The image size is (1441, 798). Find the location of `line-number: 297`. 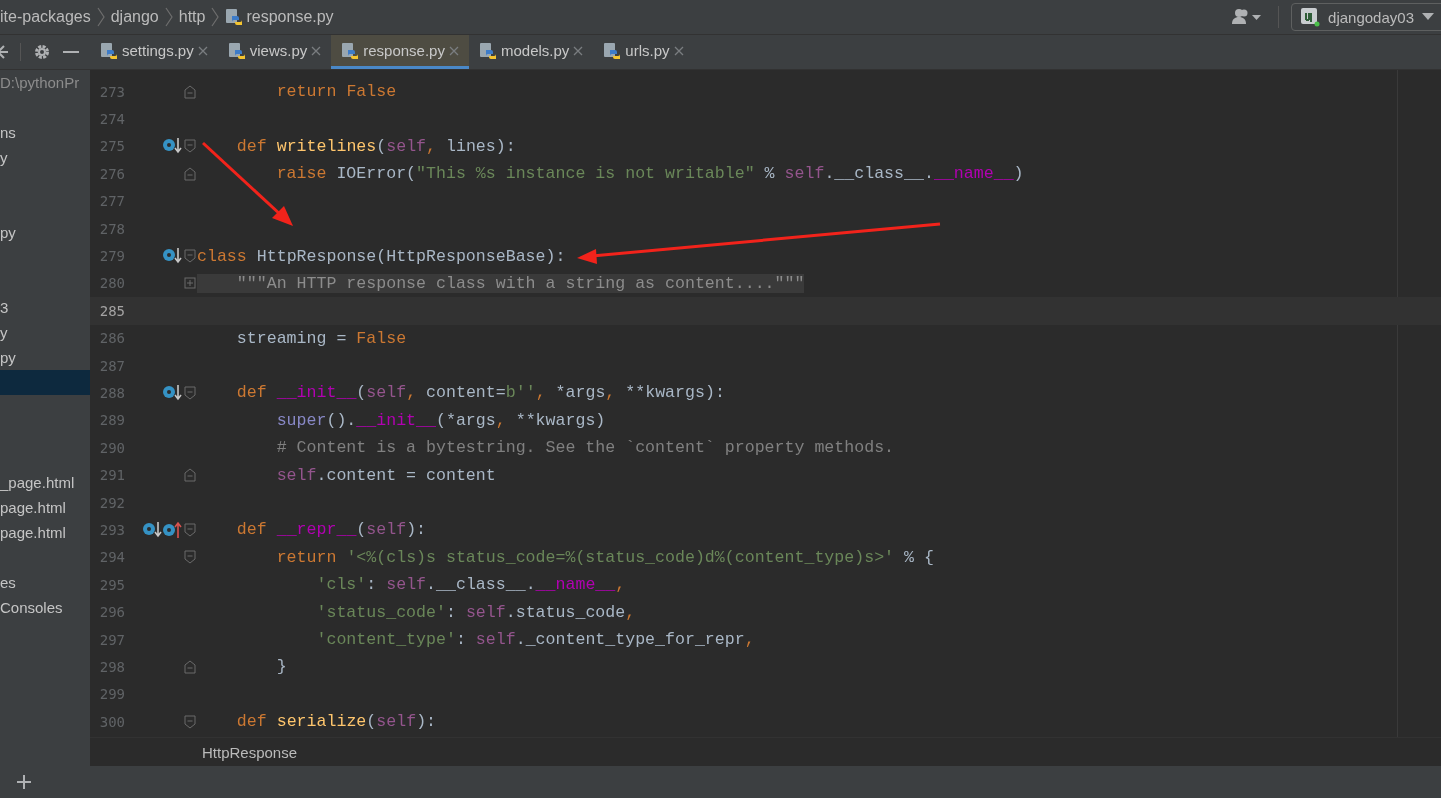

line-number: 297 is located at coordinates (111, 639).